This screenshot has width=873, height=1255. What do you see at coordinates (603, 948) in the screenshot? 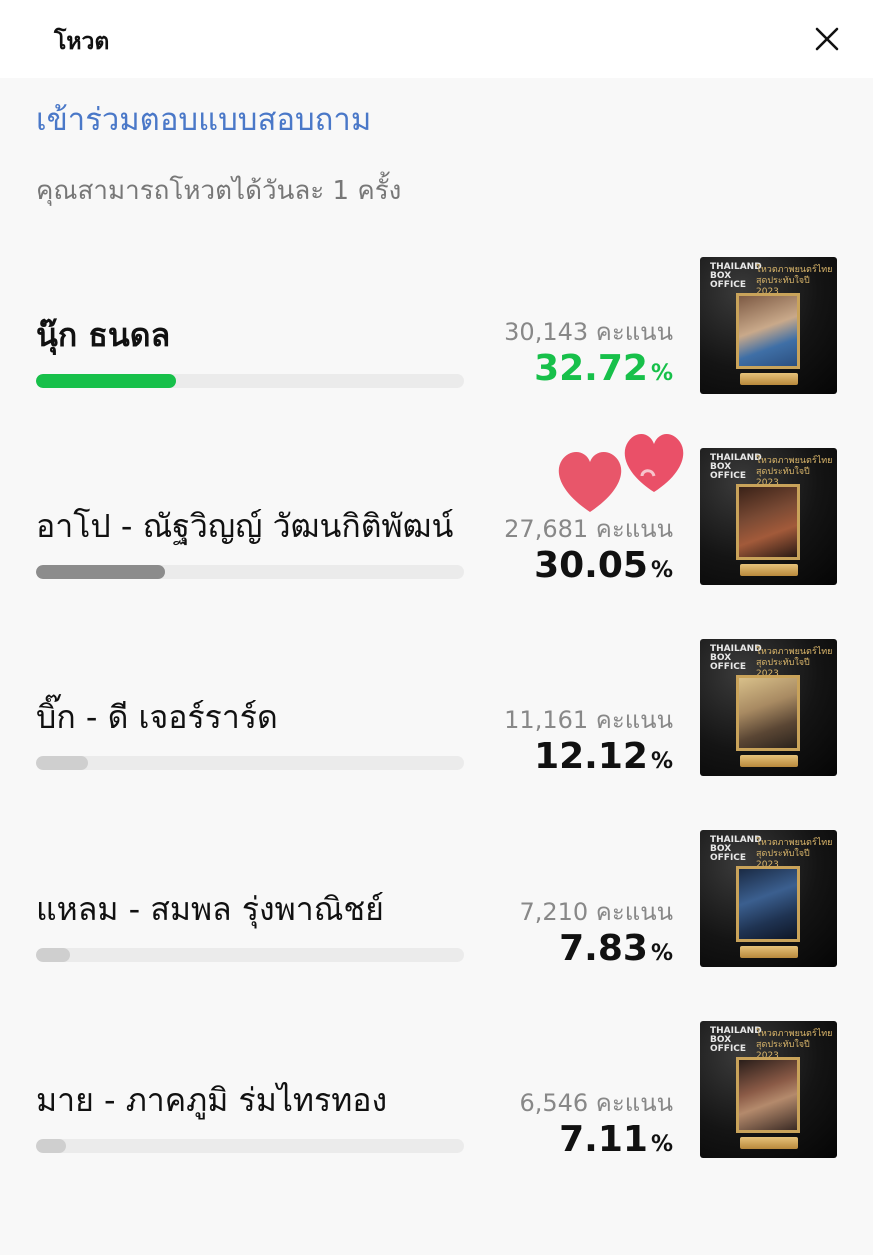
I see `vote-percent-value: 7.83` at bounding box center [603, 948].